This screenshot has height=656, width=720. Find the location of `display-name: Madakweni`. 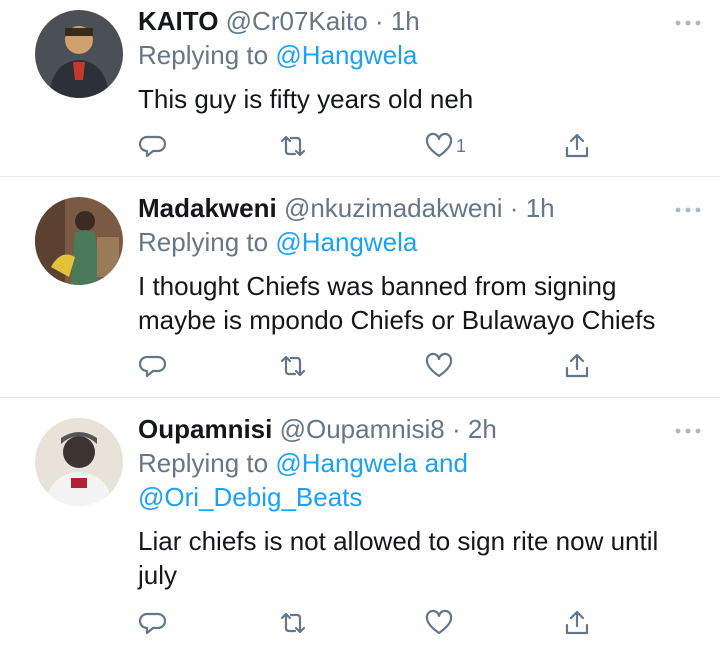

display-name: Madakweni is located at coordinates (207, 208).